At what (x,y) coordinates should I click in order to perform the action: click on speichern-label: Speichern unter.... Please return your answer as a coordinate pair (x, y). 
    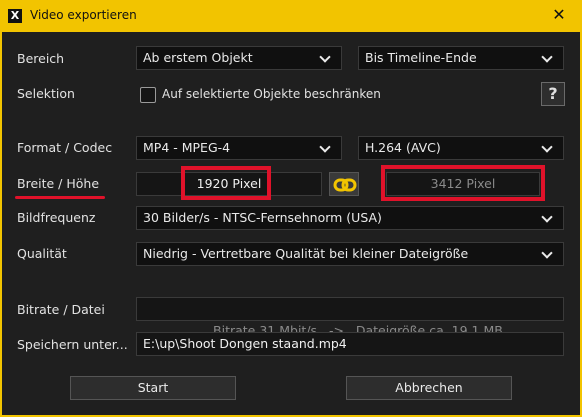
    Looking at the image, I should click on (72, 344).